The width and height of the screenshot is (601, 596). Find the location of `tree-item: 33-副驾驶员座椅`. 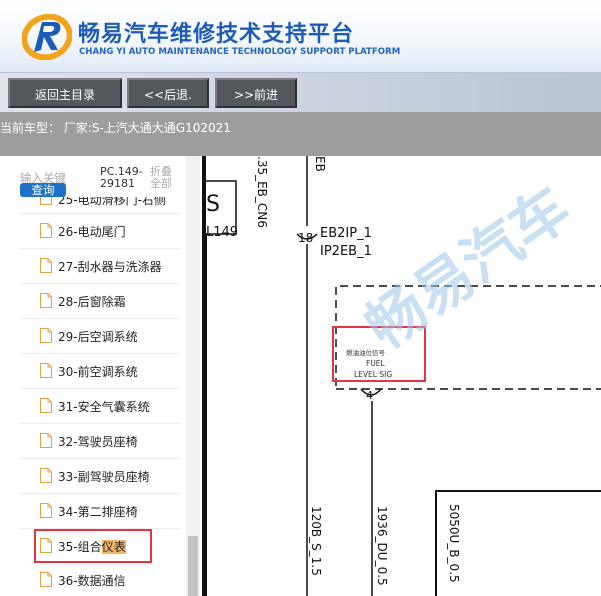

tree-item: 33-副驾驶员座椅 is located at coordinates (100, 476).